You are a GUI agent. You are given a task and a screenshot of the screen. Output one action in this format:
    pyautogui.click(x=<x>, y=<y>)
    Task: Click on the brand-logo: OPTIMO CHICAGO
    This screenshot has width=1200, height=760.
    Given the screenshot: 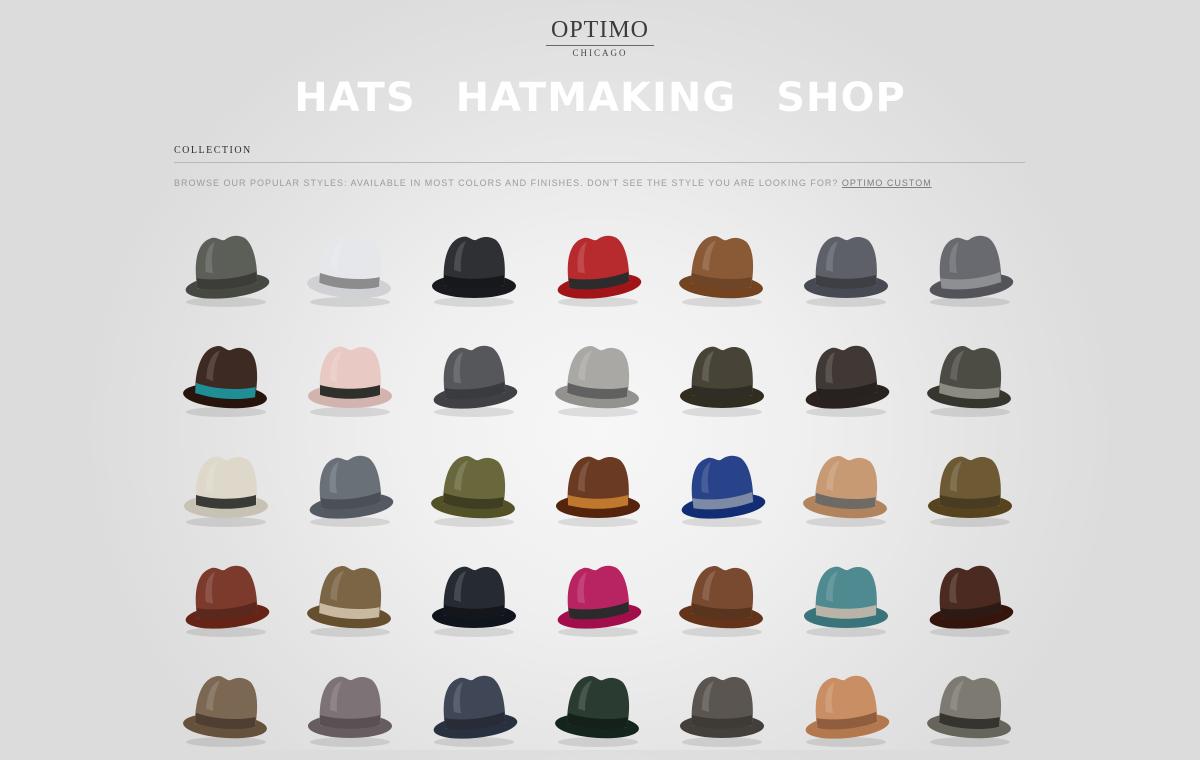 What is the action you would take?
    pyautogui.click(x=600, y=37)
    